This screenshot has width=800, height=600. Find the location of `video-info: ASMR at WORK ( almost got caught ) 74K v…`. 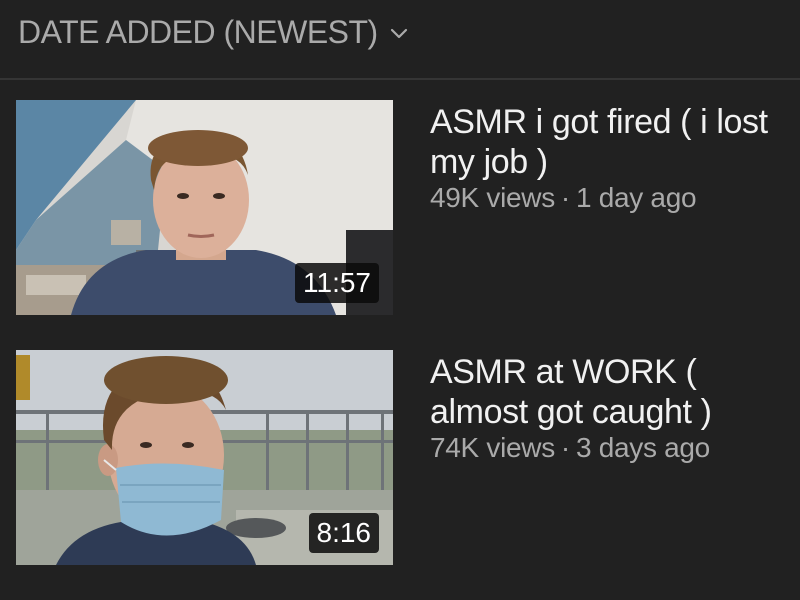

video-info: ASMR at WORK ( almost got caught ) 74K v… is located at coordinates (615, 407).